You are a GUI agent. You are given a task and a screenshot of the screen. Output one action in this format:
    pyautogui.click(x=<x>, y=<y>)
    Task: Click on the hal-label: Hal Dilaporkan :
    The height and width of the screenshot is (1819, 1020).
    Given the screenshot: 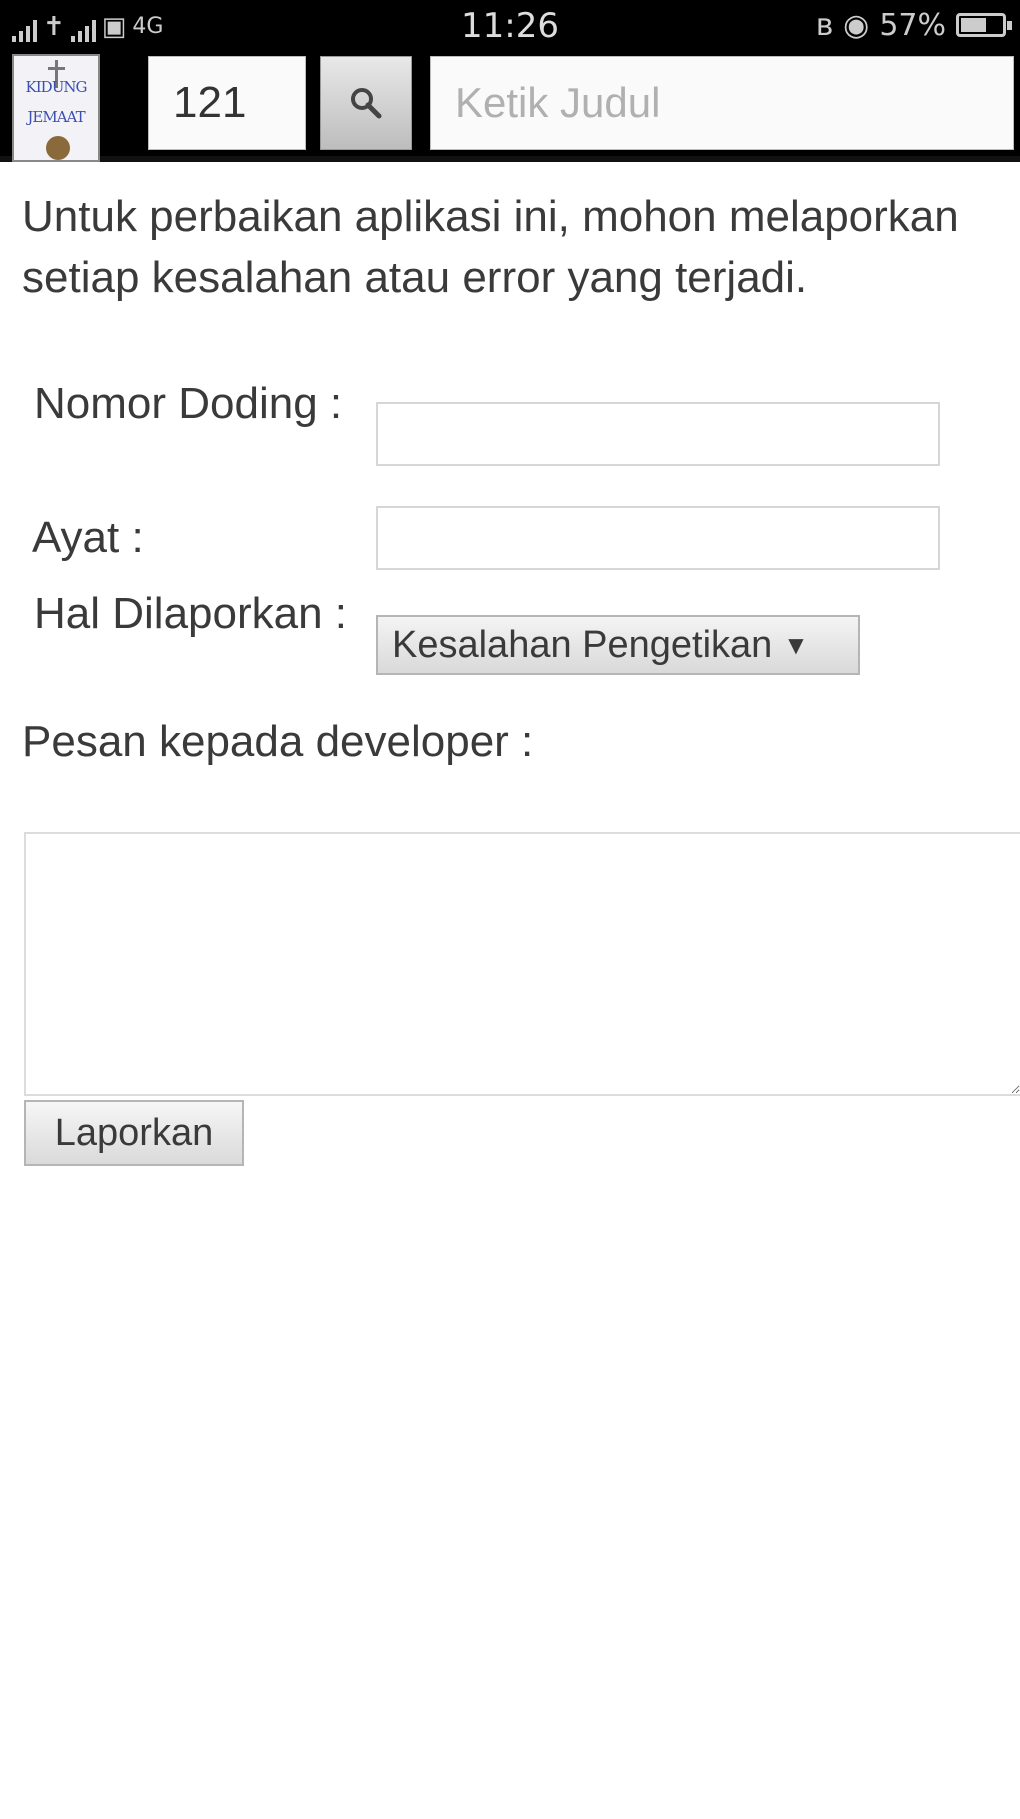 What is the action you would take?
    pyautogui.click(x=191, y=613)
    